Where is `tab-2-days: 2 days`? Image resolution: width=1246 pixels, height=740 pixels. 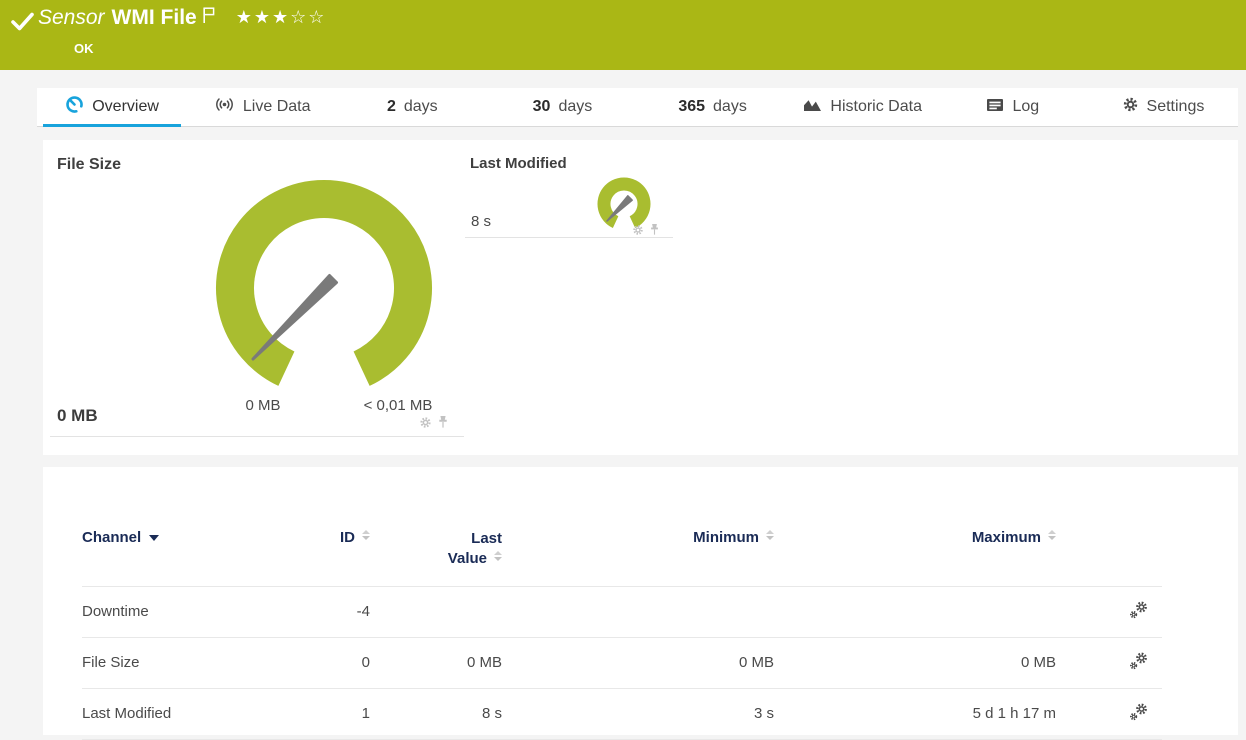
tab-2-days: 2 days is located at coordinates (412, 107).